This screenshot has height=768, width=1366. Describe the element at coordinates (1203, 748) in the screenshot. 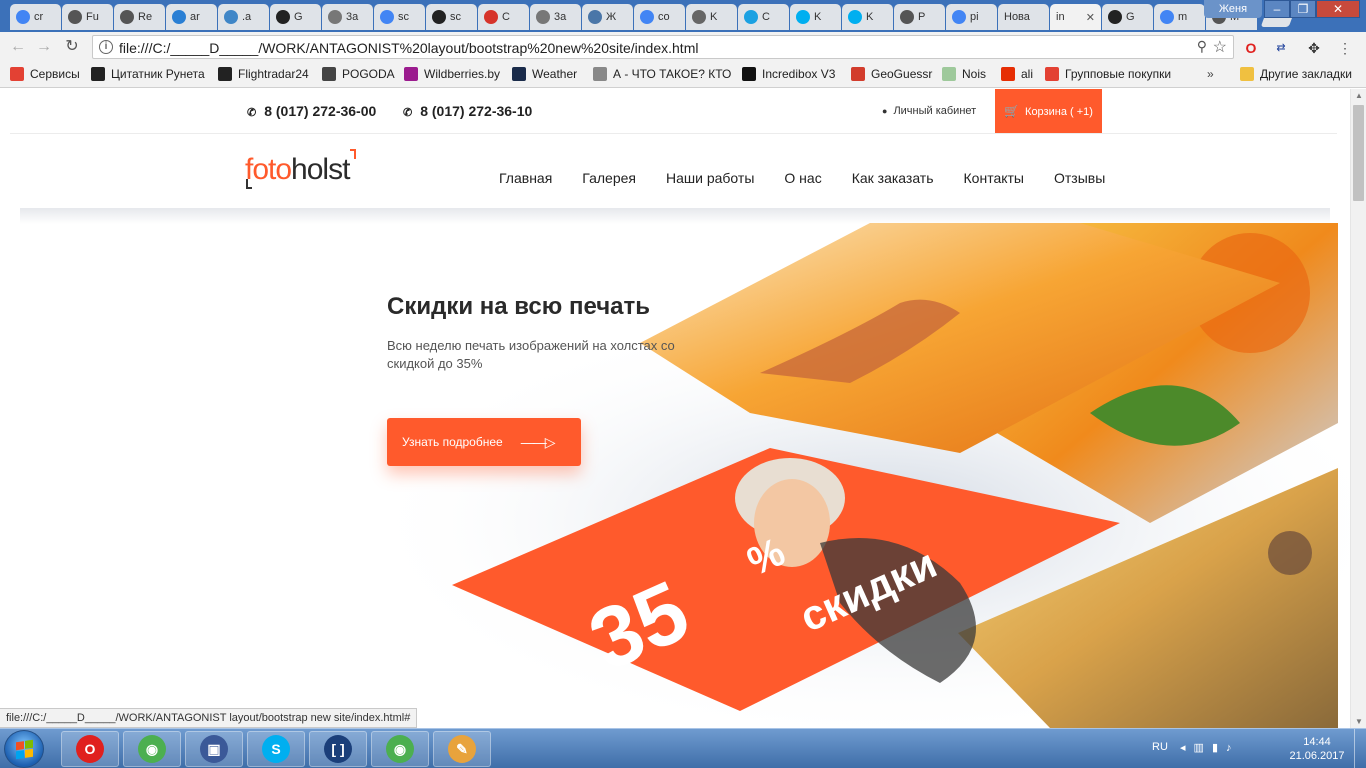

I see `network-icon: ▥` at that location.